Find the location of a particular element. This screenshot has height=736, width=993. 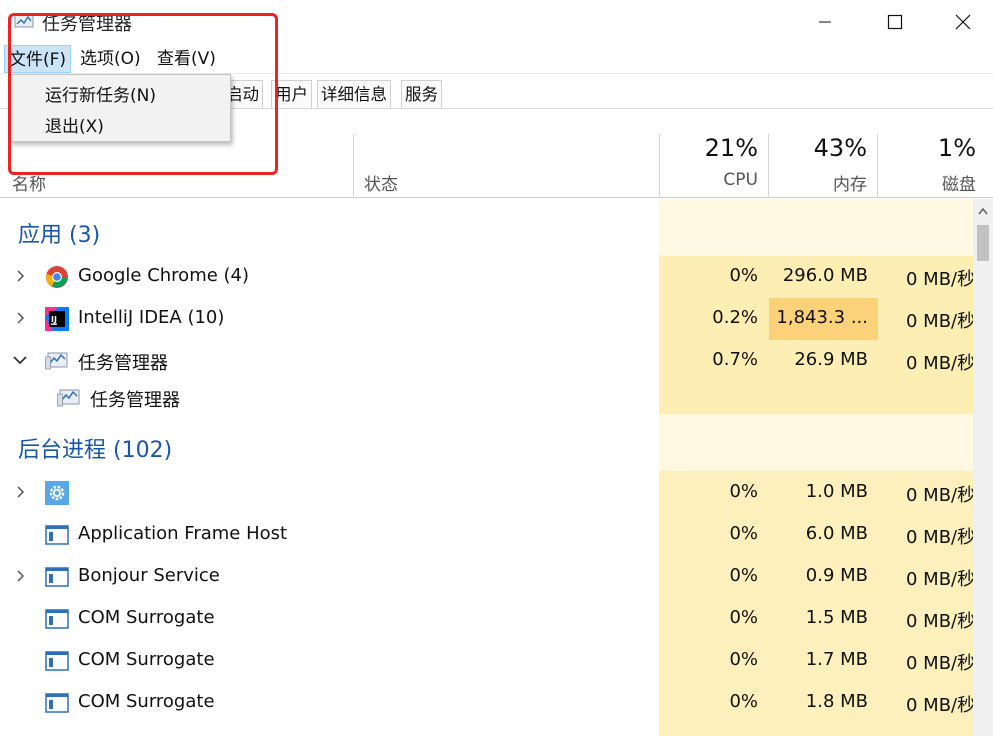

exit-item: 退出(X) is located at coordinates (74, 124).